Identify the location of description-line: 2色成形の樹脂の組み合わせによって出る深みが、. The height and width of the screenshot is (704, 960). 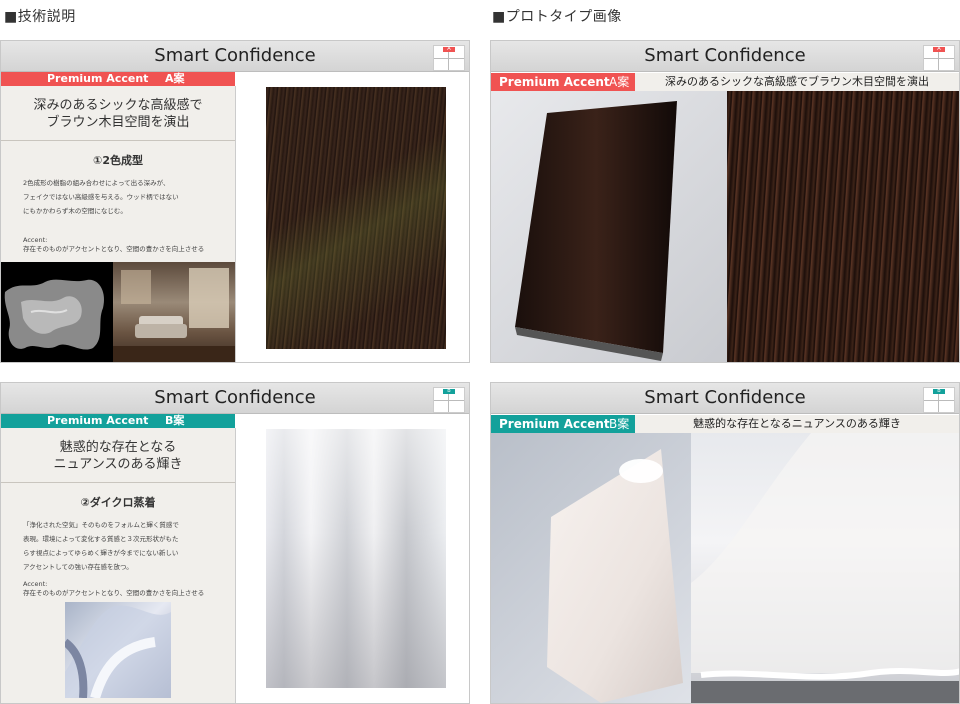
(96, 183).